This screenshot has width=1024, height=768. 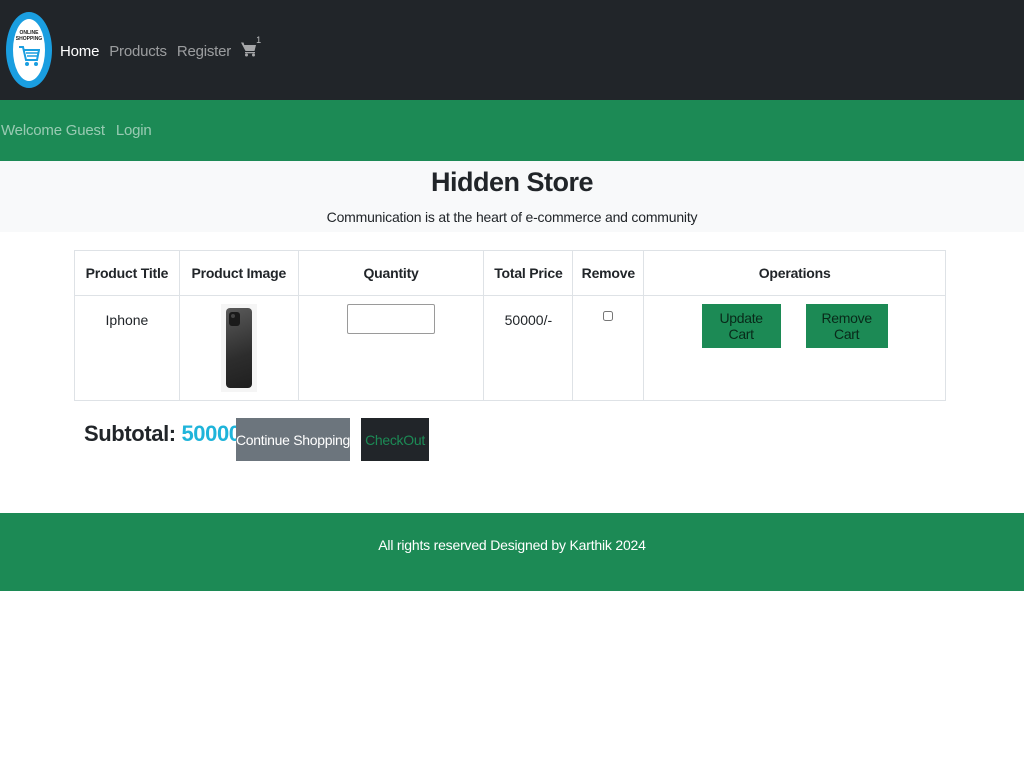 I want to click on total-price: 50000/-, so click(x=528, y=320).